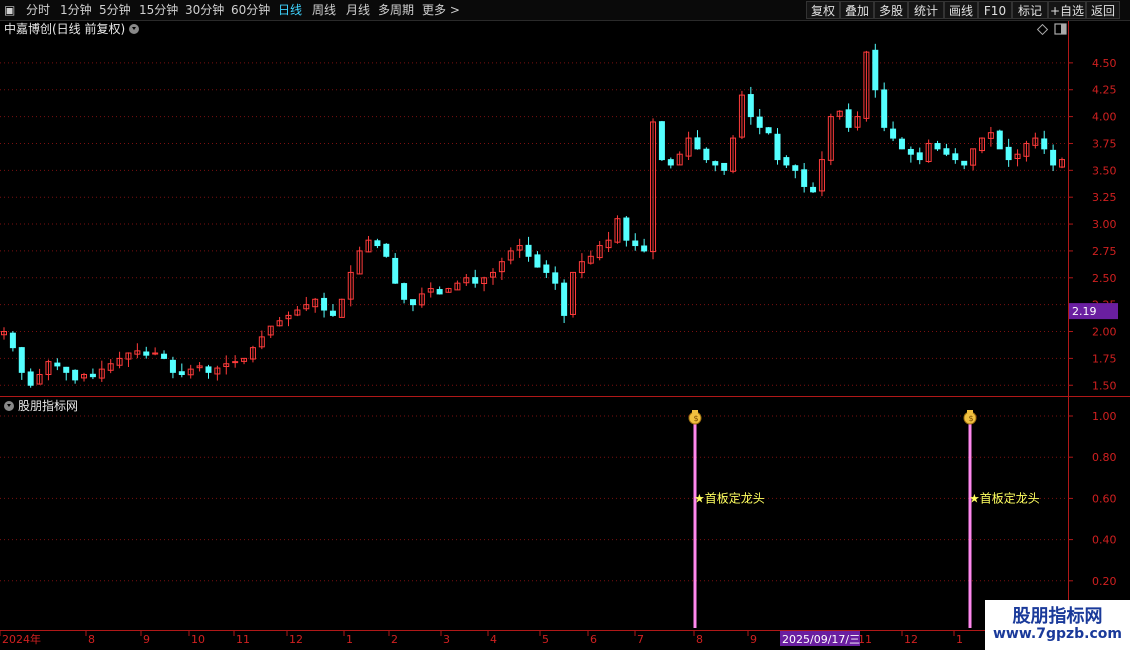 Image resolution: width=1130 pixels, height=650 pixels. What do you see at coordinates (1057, 616) in the screenshot?
I see `watermark-title: 股朋指标网` at bounding box center [1057, 616].